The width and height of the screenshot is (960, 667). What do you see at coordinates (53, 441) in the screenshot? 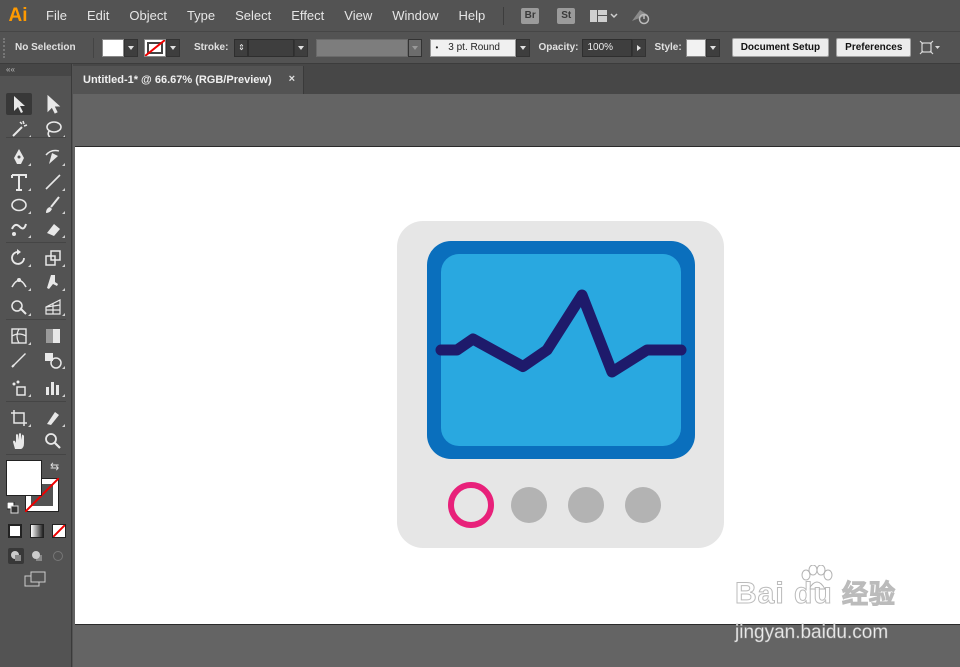
I see `zoom-tool-icon` at bounding box center [53, 441].